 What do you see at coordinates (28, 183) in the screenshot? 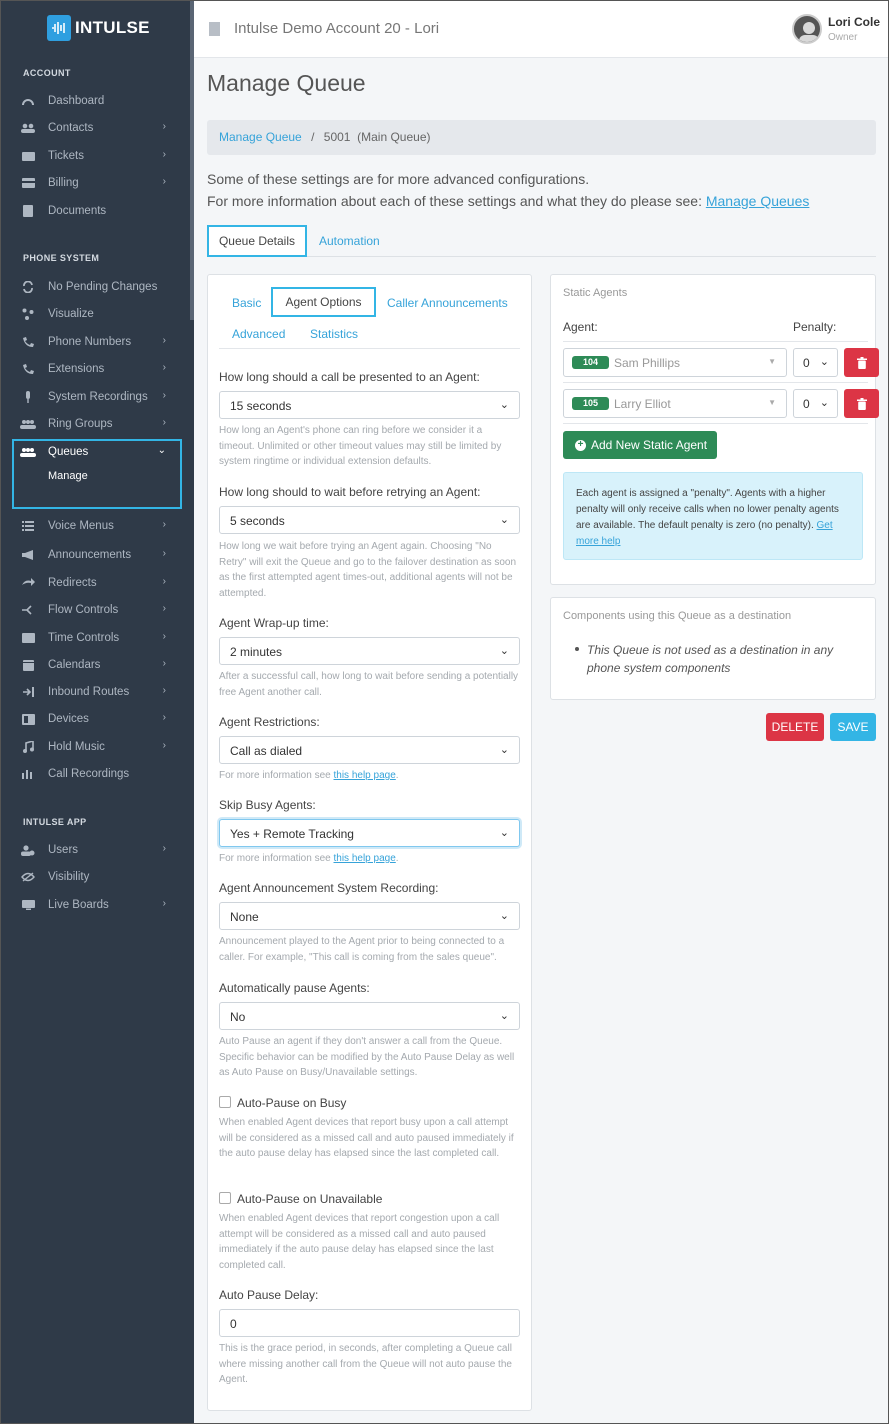
I see `billing-icon` at bounding box center [28, 183].